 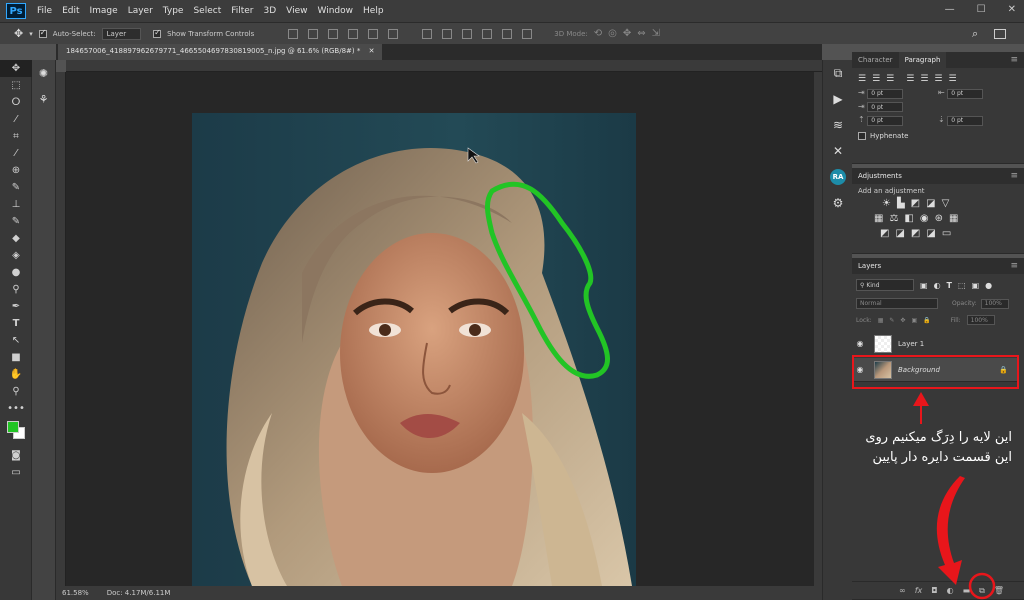 I want to click on screen-mode-icon: ▭, so click(x=16, y=472).